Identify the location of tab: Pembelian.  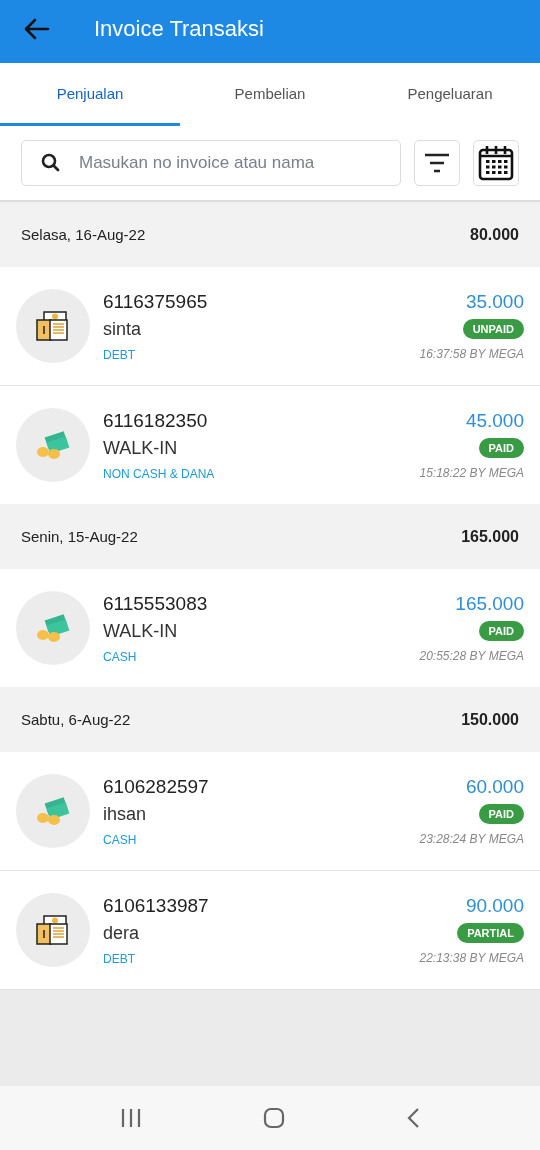
(270, 94).